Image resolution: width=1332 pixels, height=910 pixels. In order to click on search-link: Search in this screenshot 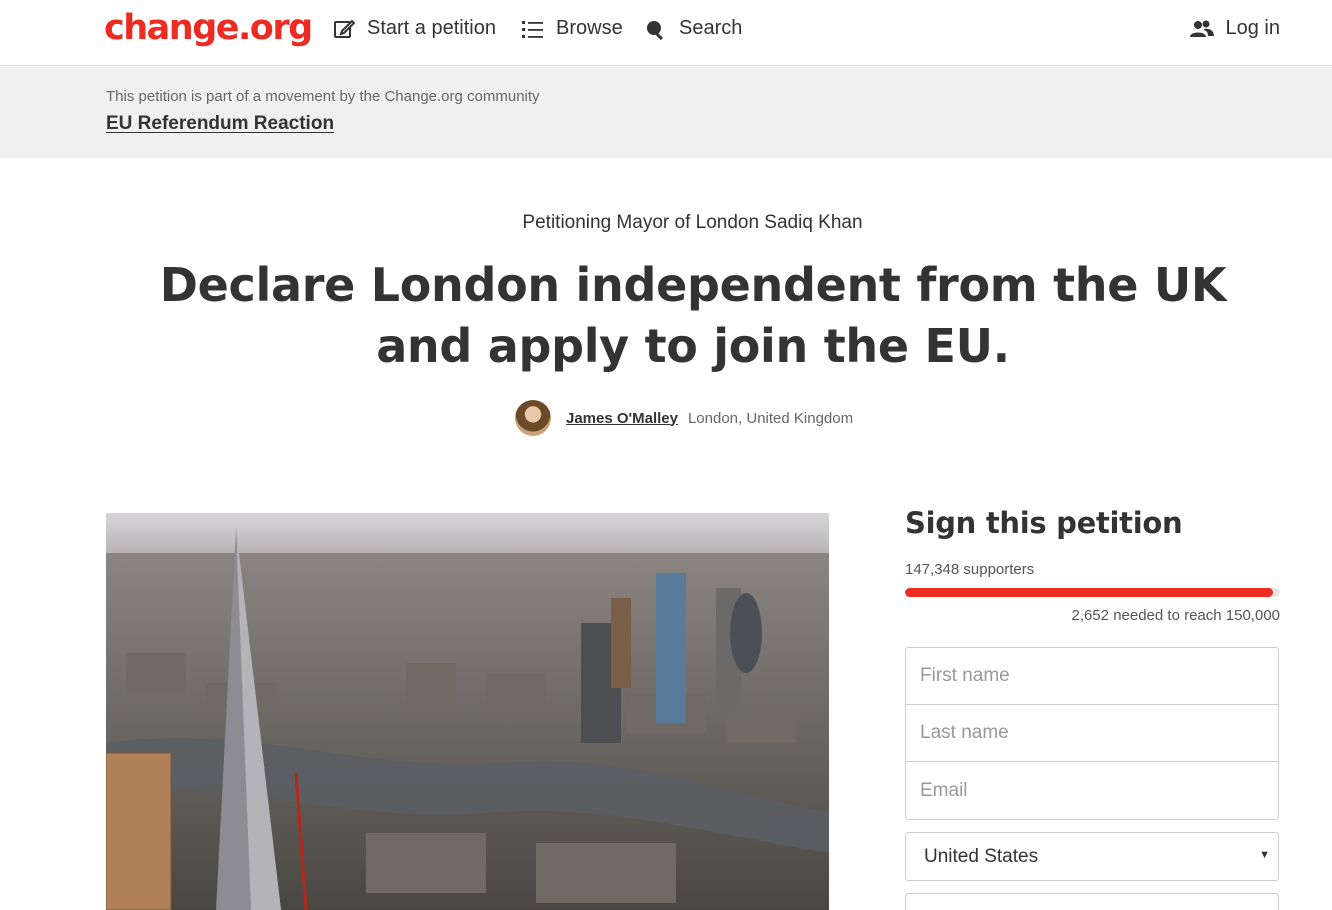, I will do `click(693, 28)`.